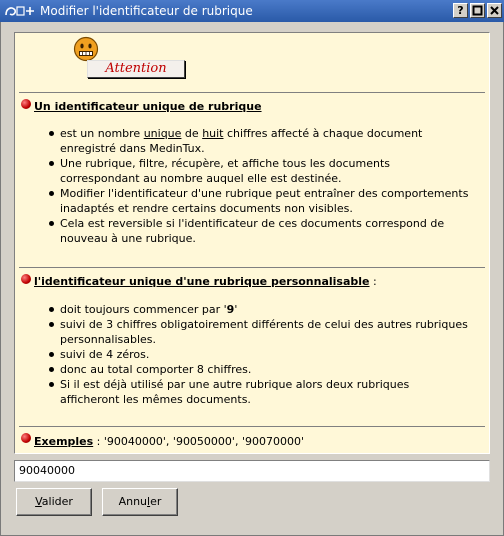 The height and width of the screenshot is (536, 504). What do you see at coordinates (252, 471) in the screenshot?
I see `rubric-id-input: 90040000` at bounding box center [252, 471].